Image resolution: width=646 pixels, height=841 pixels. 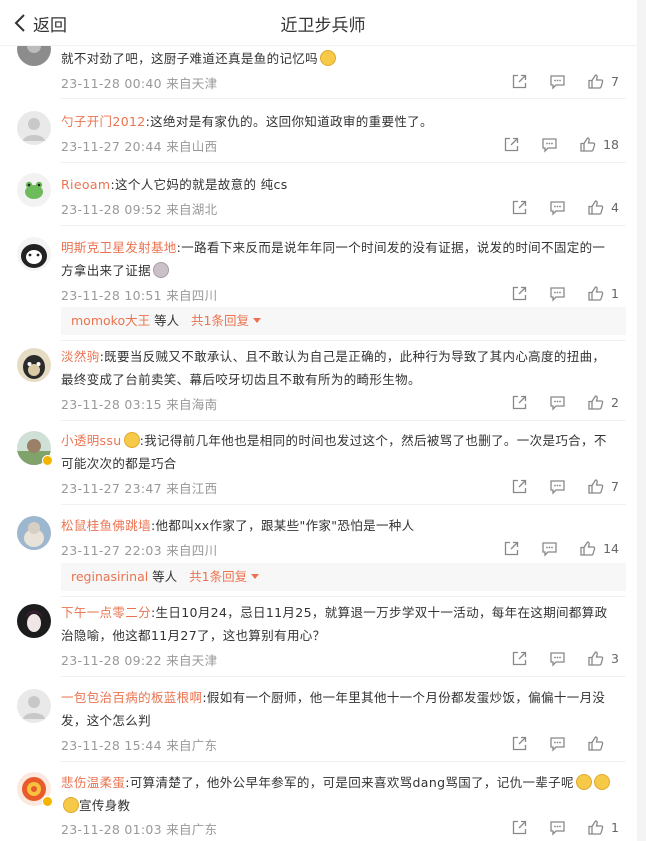 I want to click on comment-author: 悲伤温柔蛋, so click(x=93, y=782).